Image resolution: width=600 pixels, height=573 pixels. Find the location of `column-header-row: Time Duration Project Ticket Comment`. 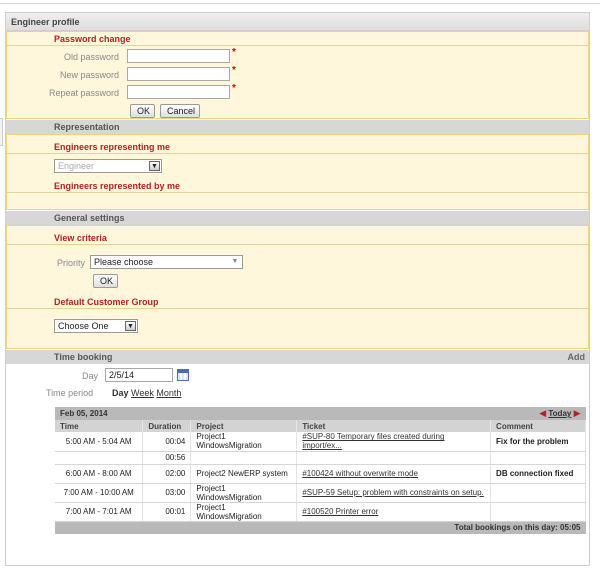

column-header-row: Time Duration Project Ticket Comment is located at coordinates (320, 426).